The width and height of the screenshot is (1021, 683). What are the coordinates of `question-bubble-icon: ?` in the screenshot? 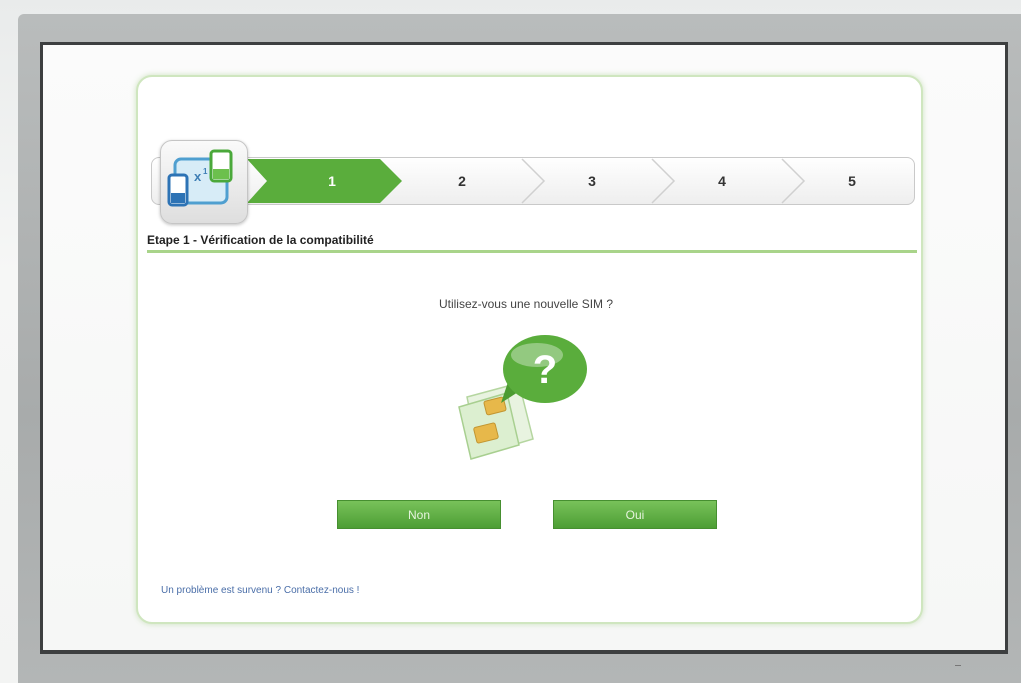 It's located at (544, 369).